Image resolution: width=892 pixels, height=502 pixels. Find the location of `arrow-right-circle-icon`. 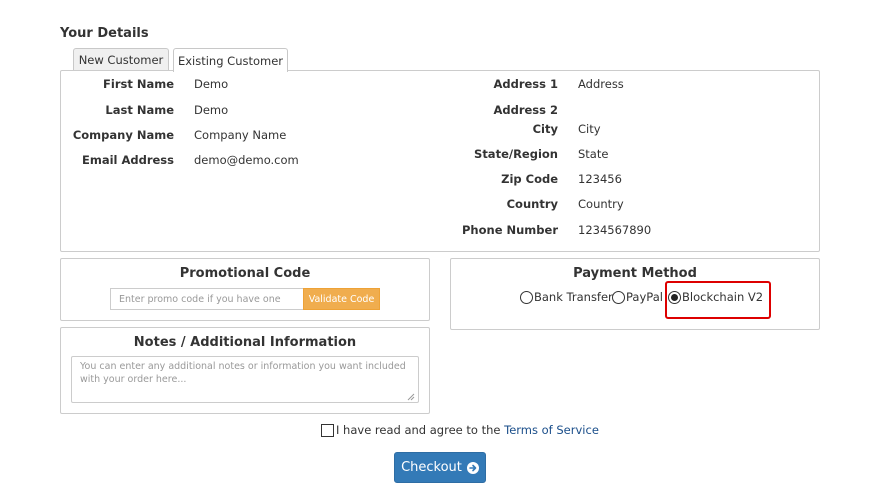

arrow-right-circle-icon is located at coordinates (472, 467).